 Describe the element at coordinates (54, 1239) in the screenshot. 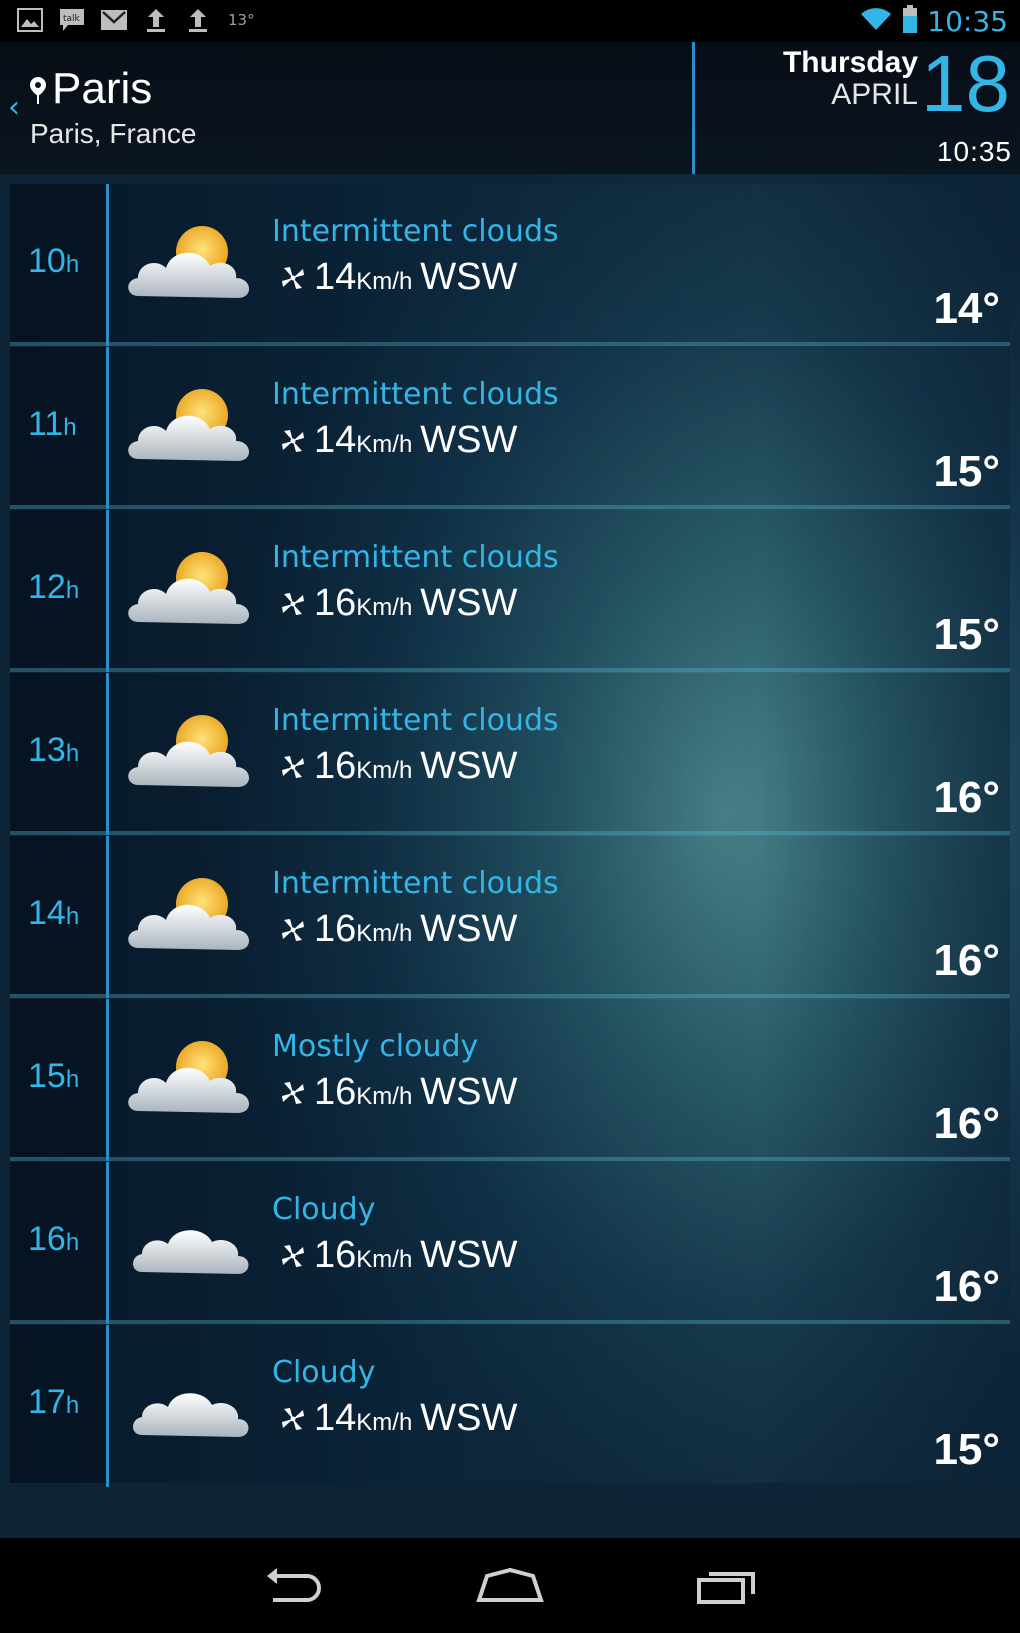

I see `hour-label: 16h` at that location.